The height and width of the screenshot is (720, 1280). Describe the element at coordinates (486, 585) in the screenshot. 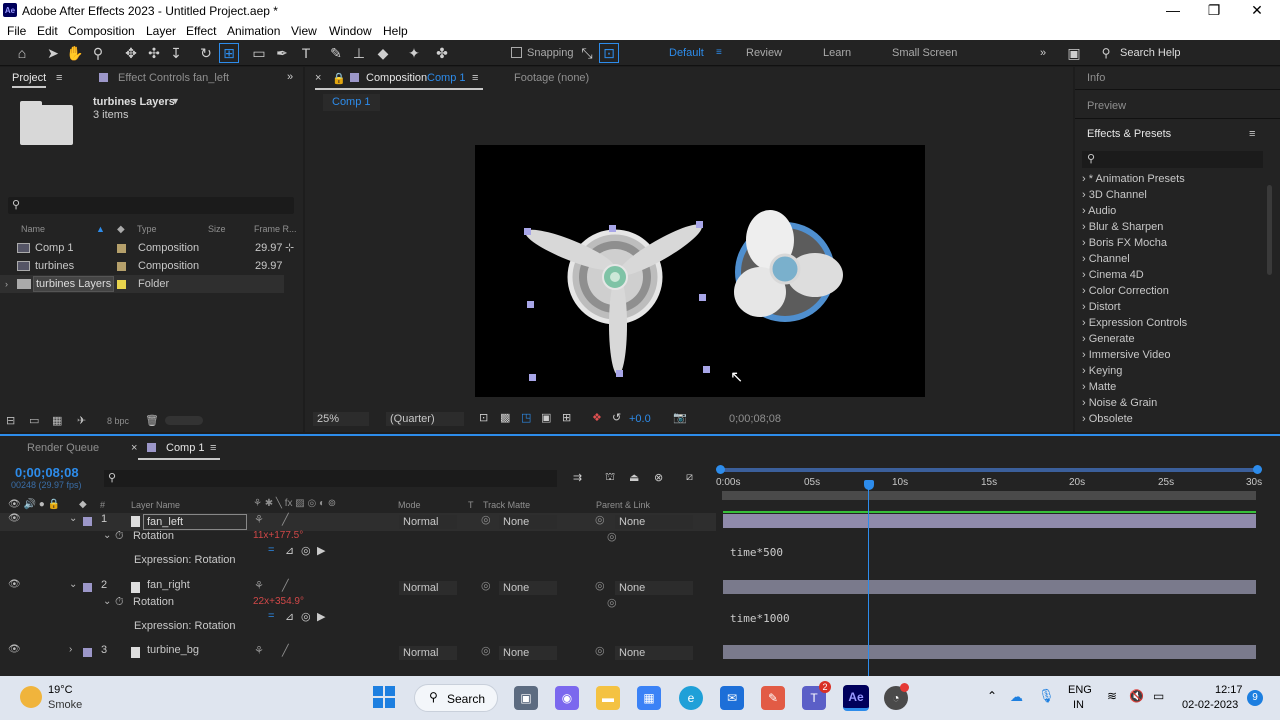

I see `track-matte-pickwhip-icon: ◎` at that location.